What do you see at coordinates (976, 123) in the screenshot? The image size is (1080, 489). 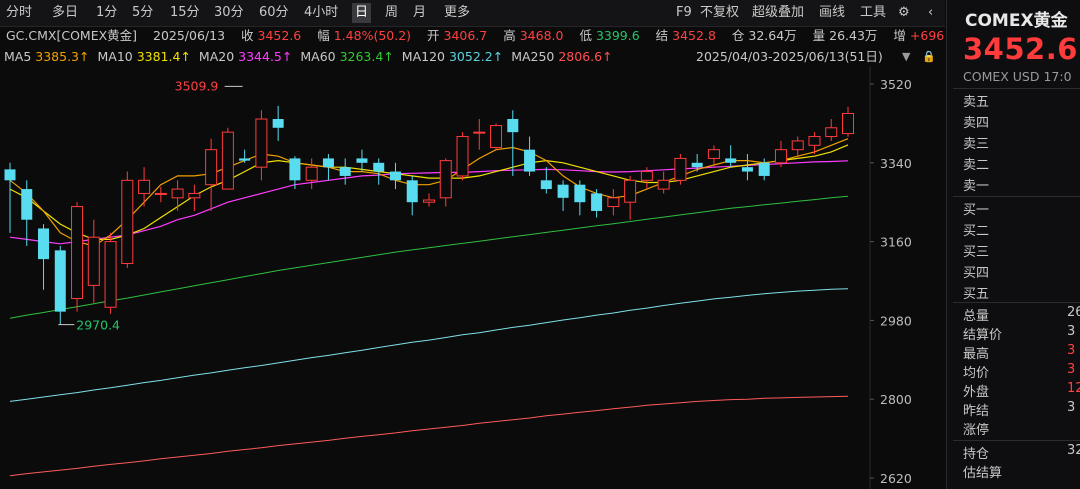 I see `ask-label-1: 卖四` at bounding box center [976, 123].